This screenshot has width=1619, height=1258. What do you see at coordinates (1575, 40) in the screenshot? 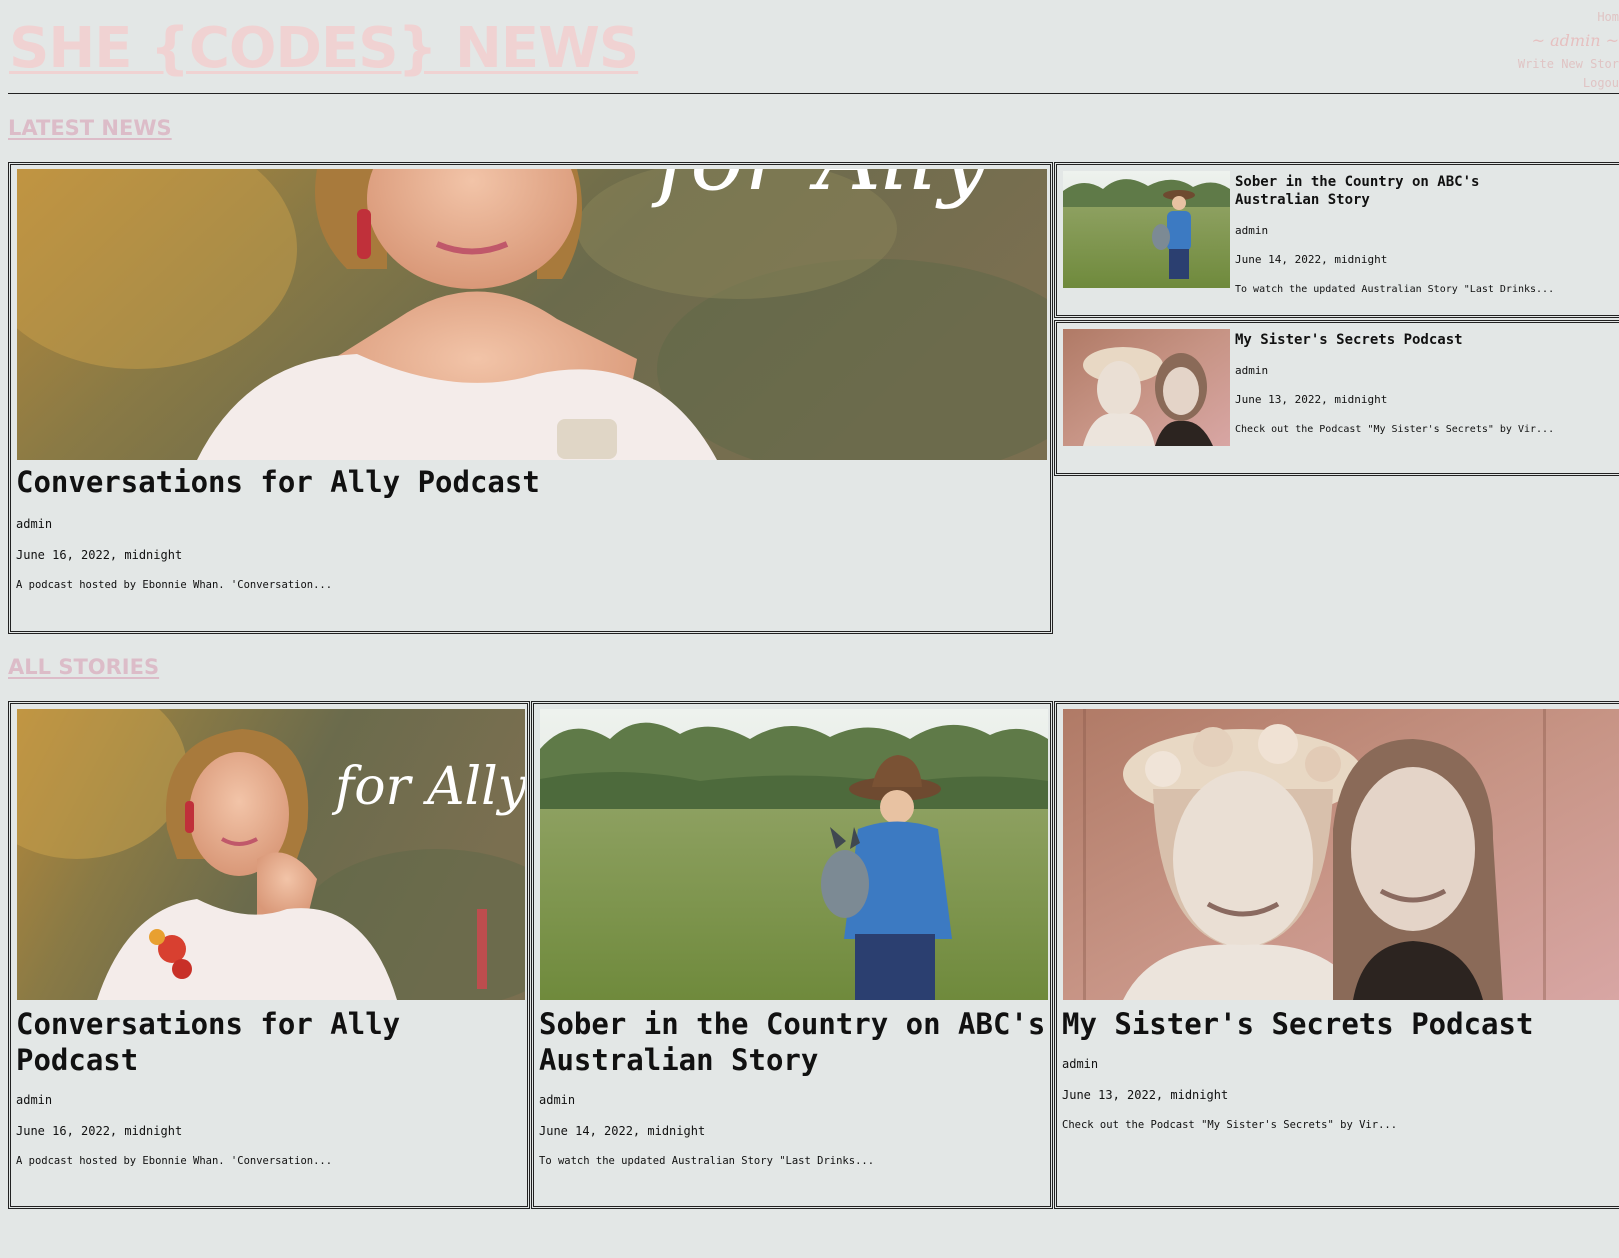
I see `nav-current-user: ~ admin ~` at bounding box center [1575, 40].